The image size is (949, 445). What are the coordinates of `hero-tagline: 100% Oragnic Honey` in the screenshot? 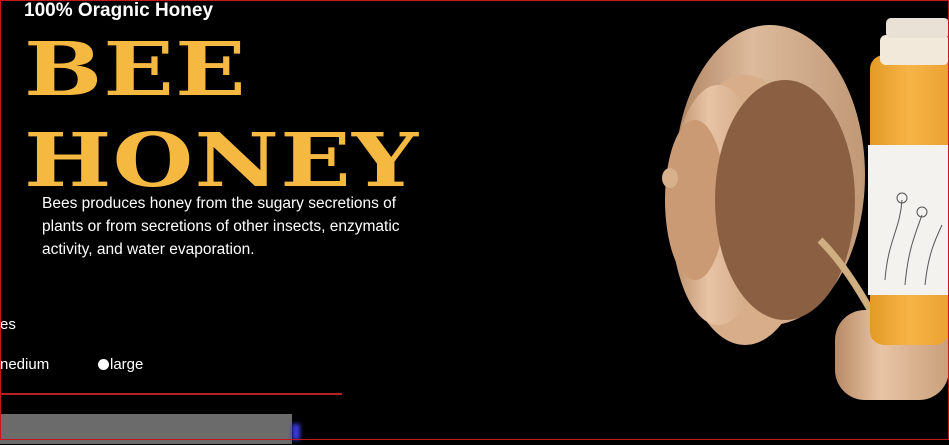 It's located at (119, 10).